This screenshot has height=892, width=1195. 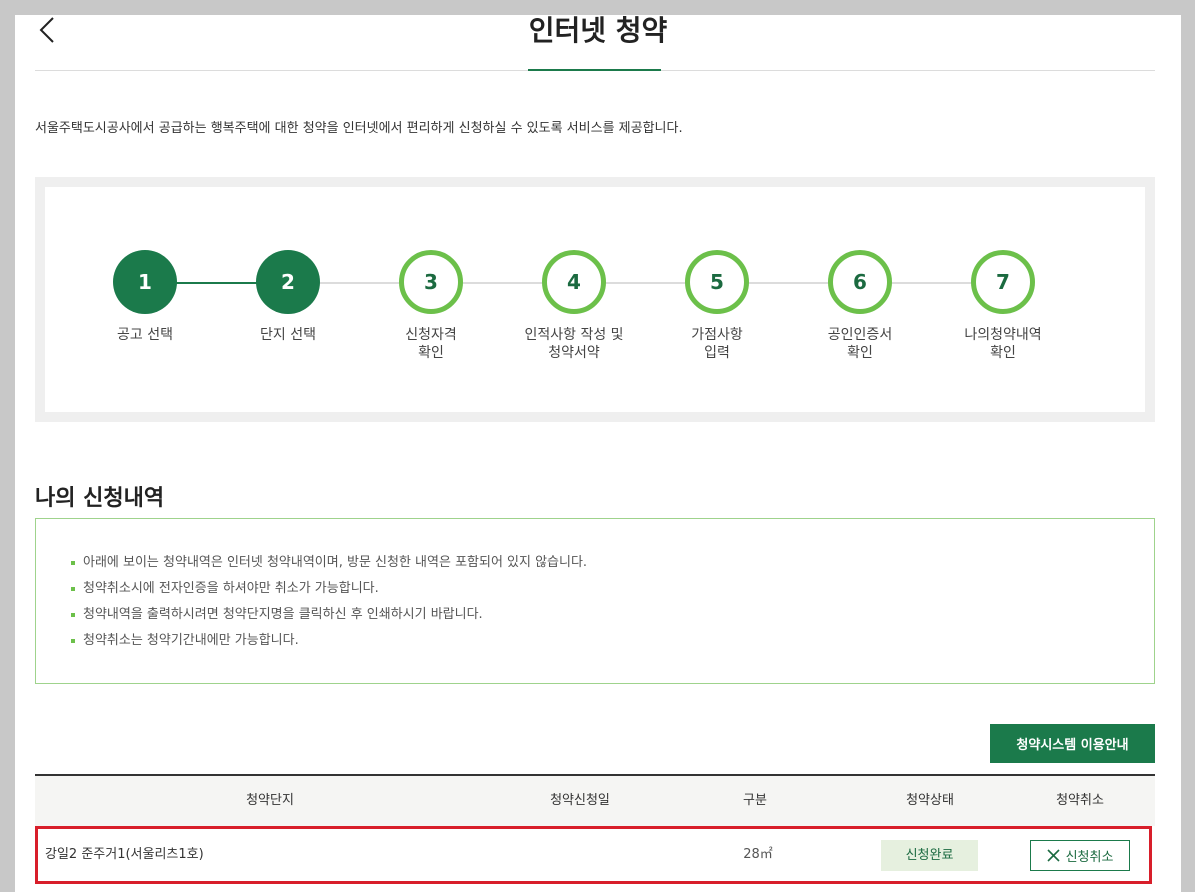 I want to click on step-6: 6 공인인증서 확인, so click(x=860, y=306).